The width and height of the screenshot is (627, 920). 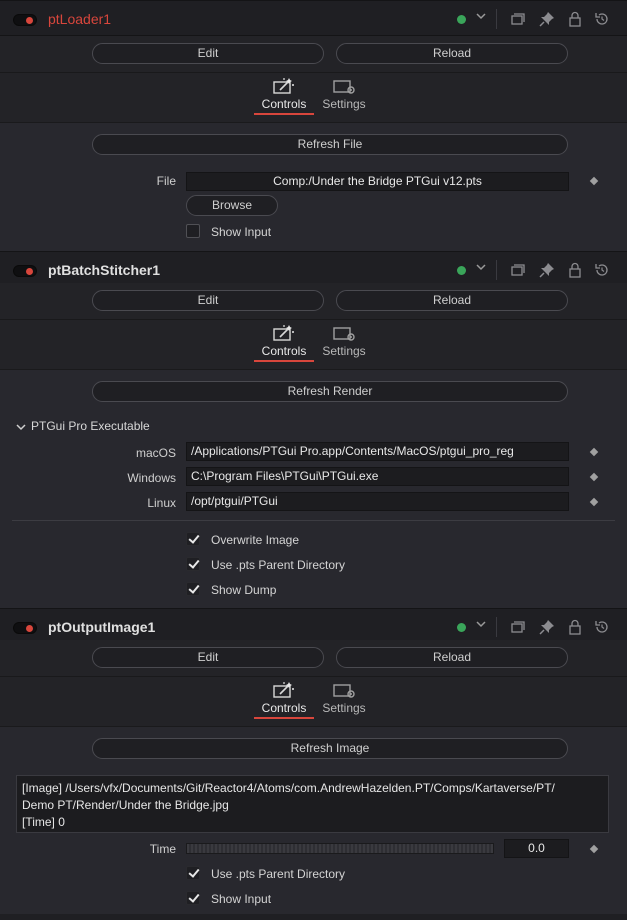 I want to click on macos-label: macOS, so click(x=155, y=453).